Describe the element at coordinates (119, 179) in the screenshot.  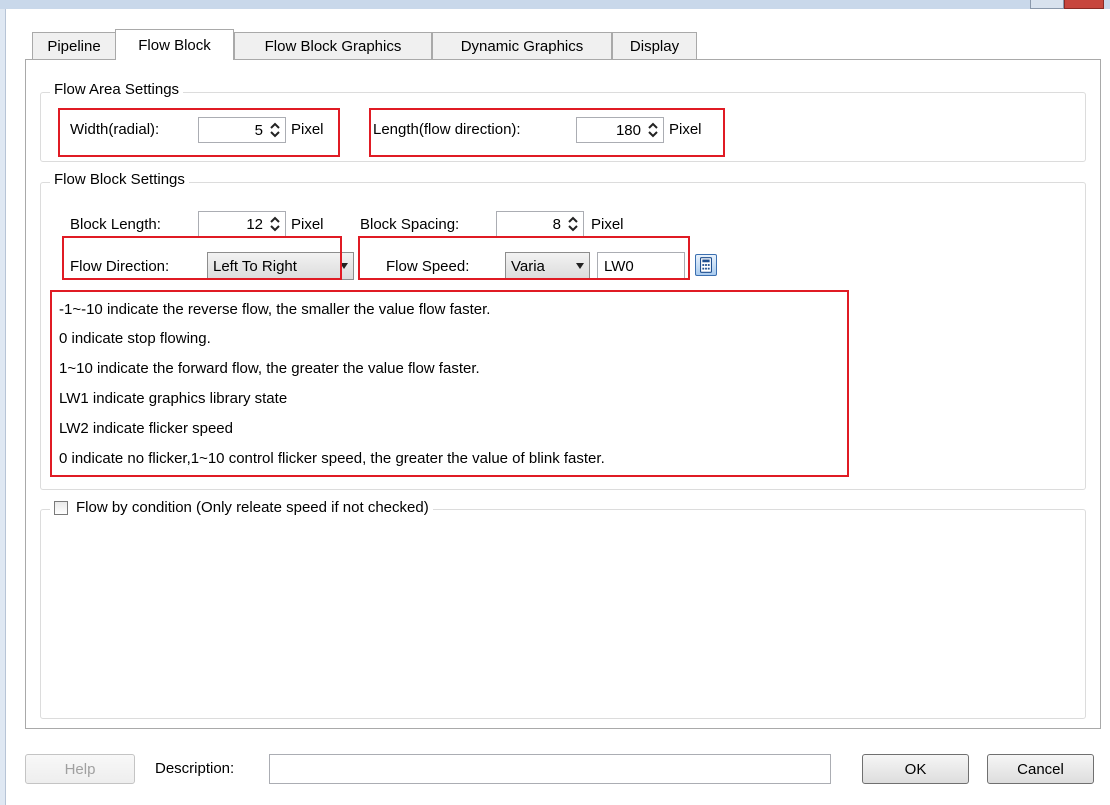
I see `flow-block-legend: Flow Block Settings` at that location.